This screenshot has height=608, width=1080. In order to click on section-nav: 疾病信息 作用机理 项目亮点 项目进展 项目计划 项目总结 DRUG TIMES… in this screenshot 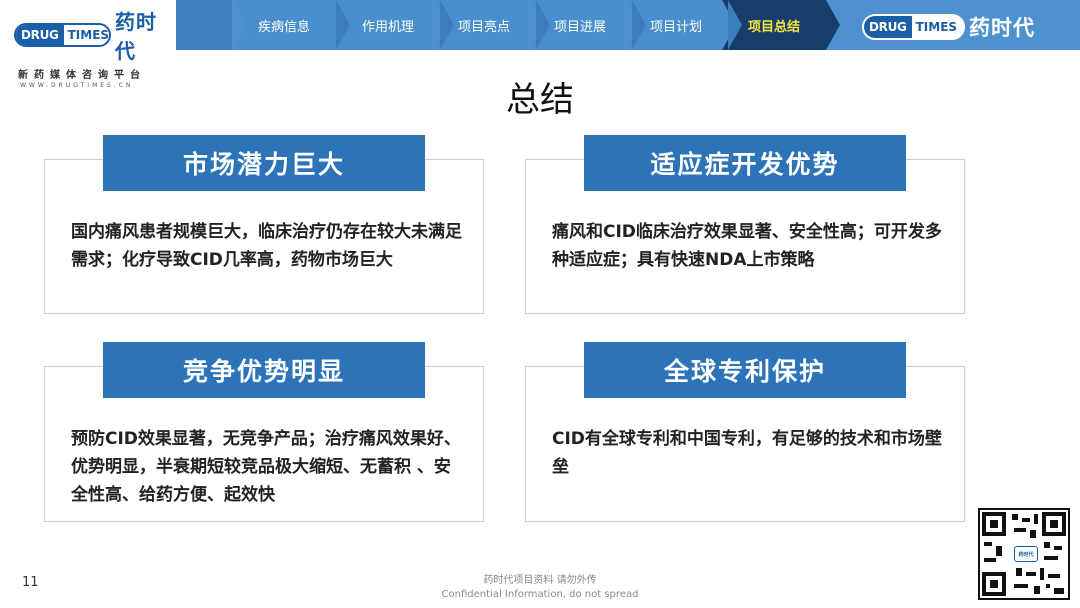, I will do `click(628, 25)`.